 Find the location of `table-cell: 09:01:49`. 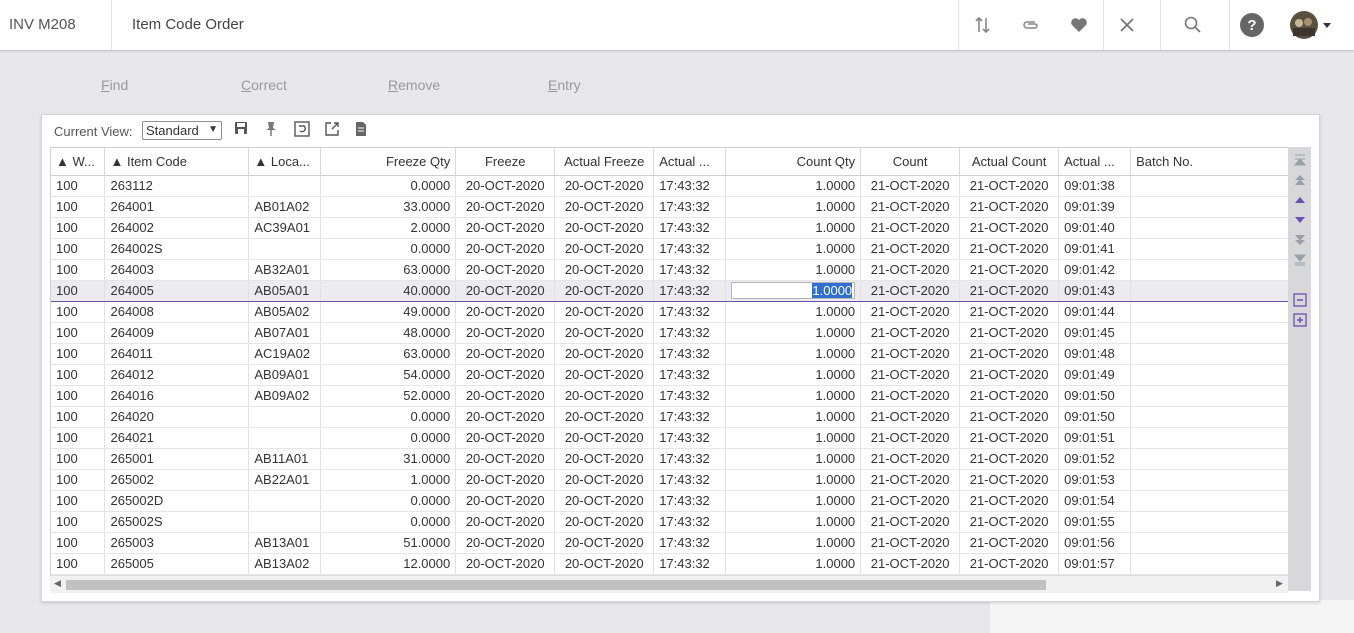

table-cell: 09:01:49 is located at coordinates (1095, 375).